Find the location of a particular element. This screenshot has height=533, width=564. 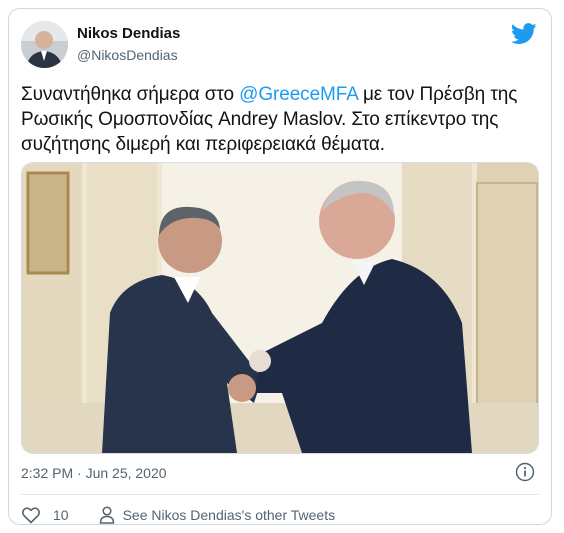

see-other-tweets-link: See Nikos Dendias's other Tweets is located at coordinates (217, 515).